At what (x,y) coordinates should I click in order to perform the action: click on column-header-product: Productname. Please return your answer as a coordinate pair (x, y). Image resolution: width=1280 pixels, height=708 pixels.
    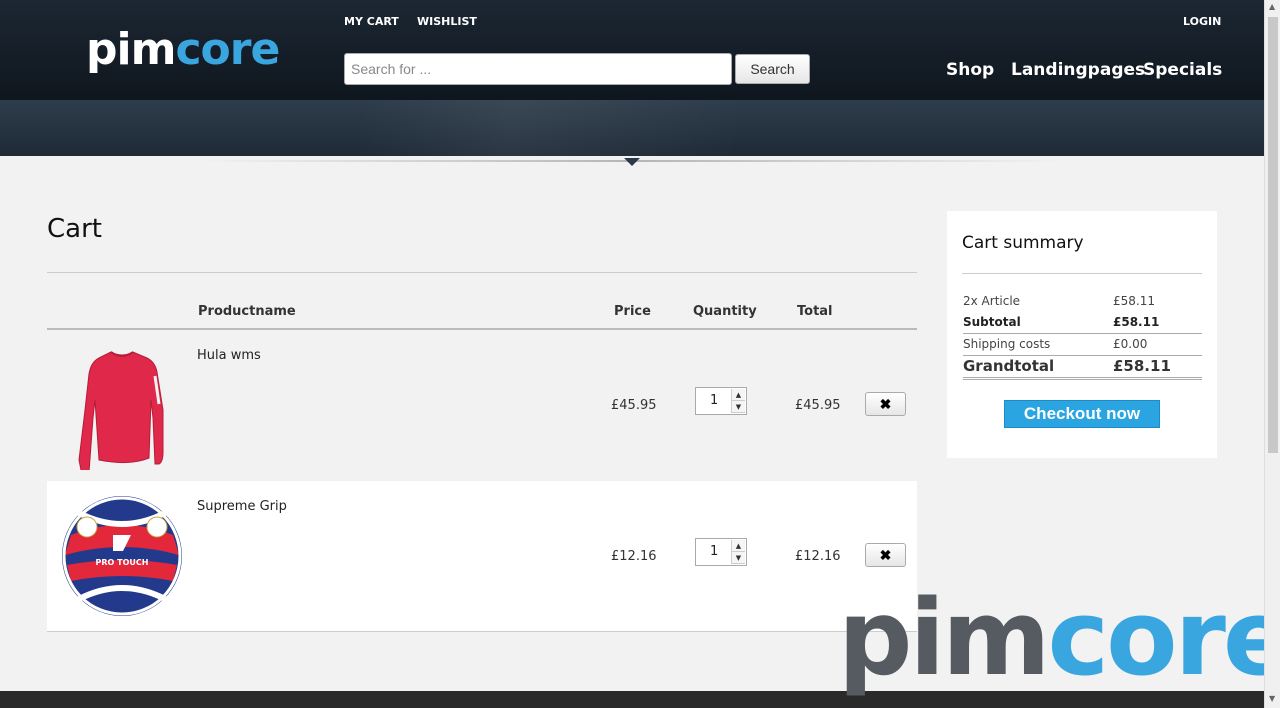
    Looking at the image, I should click on (247, 311).